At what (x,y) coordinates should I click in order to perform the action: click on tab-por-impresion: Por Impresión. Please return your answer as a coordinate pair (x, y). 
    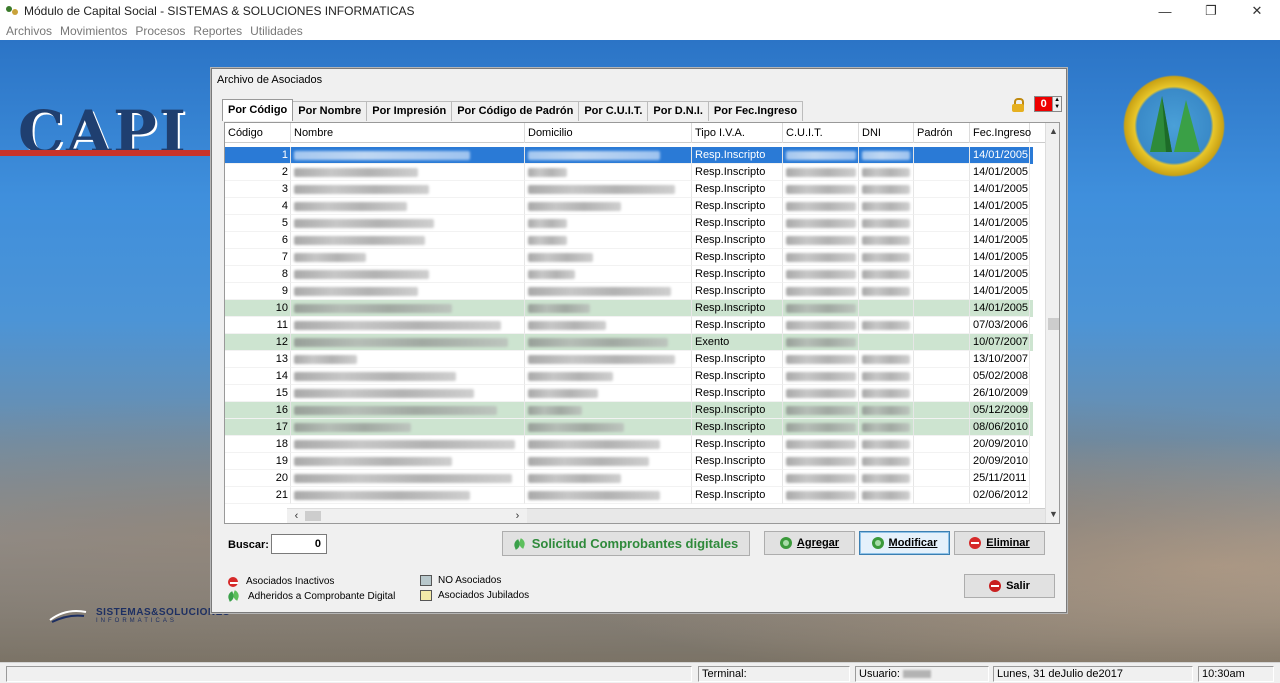
    Looking at the image, I should click on (409, 111).